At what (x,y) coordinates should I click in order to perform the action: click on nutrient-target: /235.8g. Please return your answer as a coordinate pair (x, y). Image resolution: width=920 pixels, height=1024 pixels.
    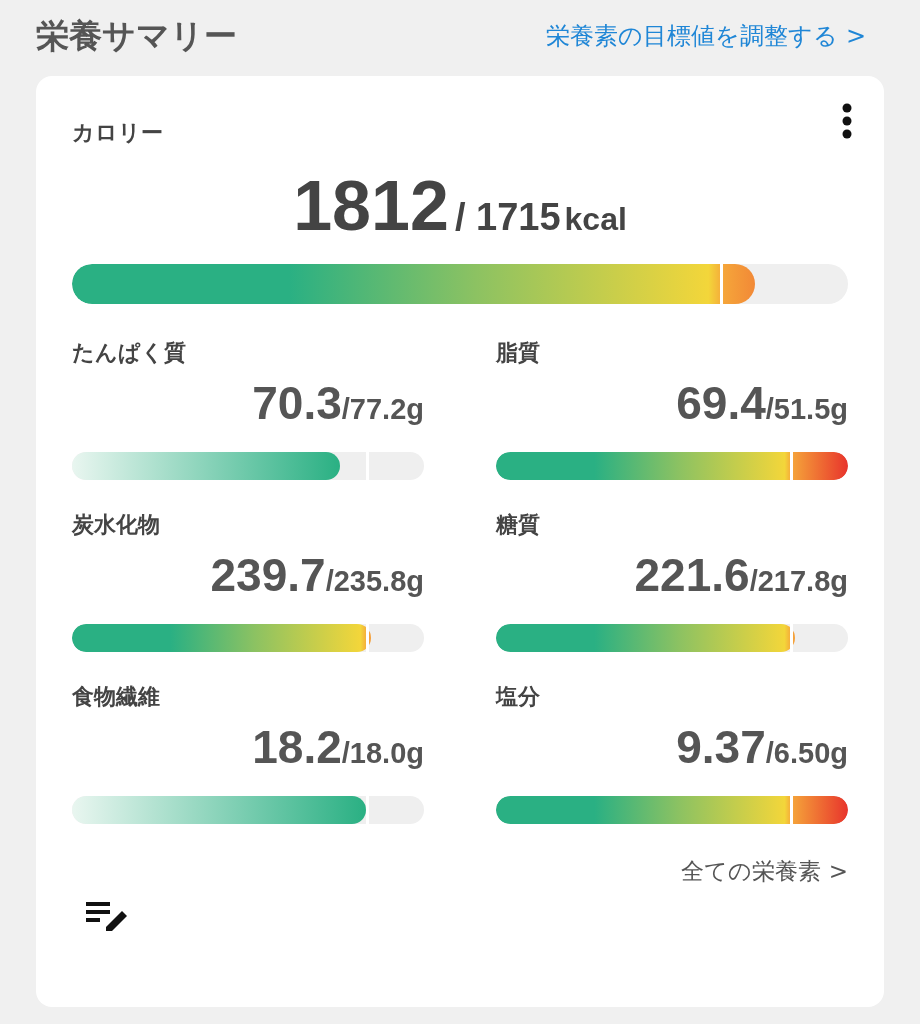
    Looking at the image, I should click on (374, 581).